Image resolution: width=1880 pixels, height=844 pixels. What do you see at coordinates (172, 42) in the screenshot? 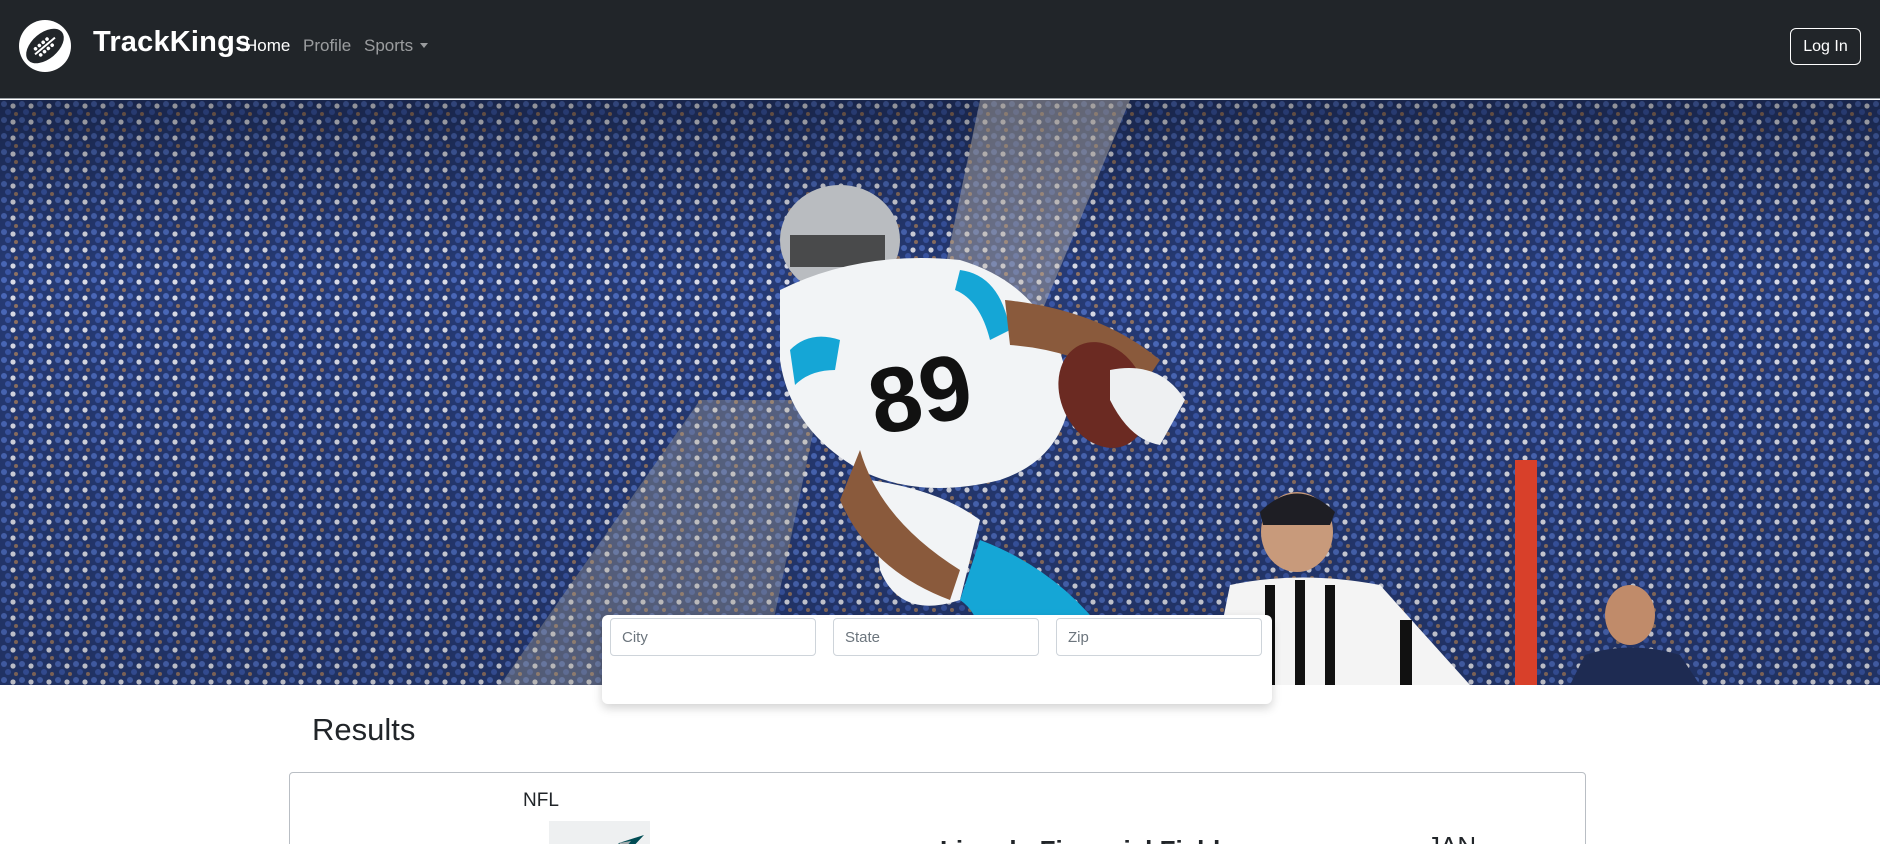
I see `brand-name: TrackKings` at bounding box center [172, 42].